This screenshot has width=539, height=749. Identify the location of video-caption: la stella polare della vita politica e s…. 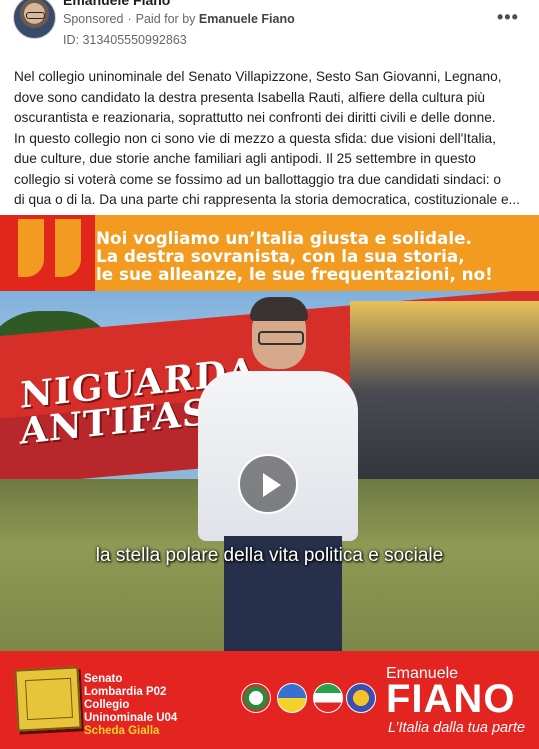
(269, 555).